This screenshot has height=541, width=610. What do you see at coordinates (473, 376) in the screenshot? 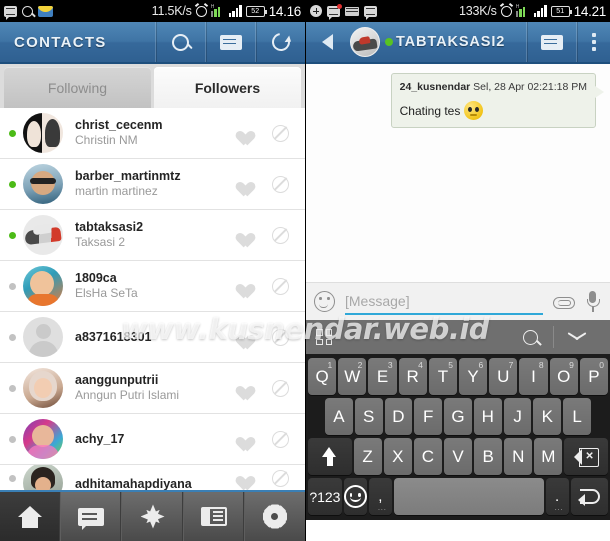
I see `key-y: Y6` at bounding box center [473, 376].